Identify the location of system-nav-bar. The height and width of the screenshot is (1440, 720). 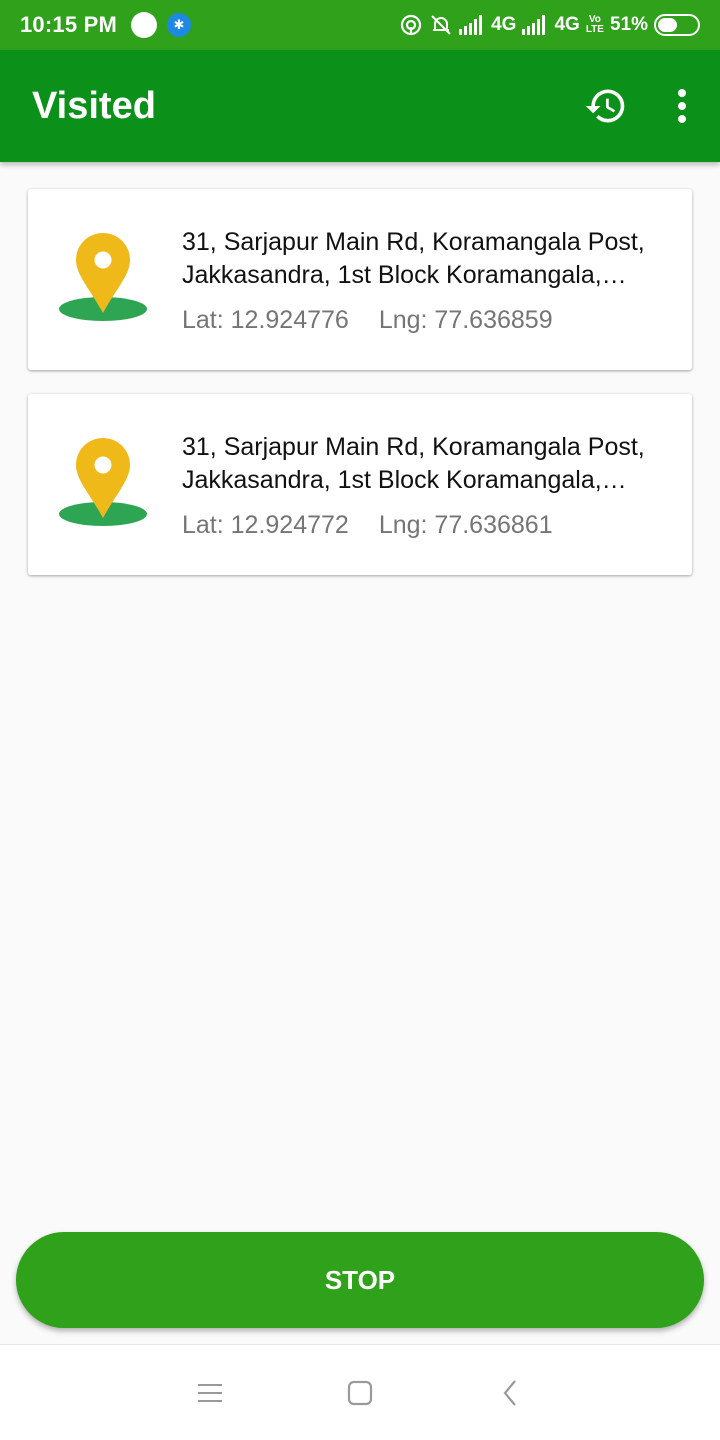
(360, 1392).